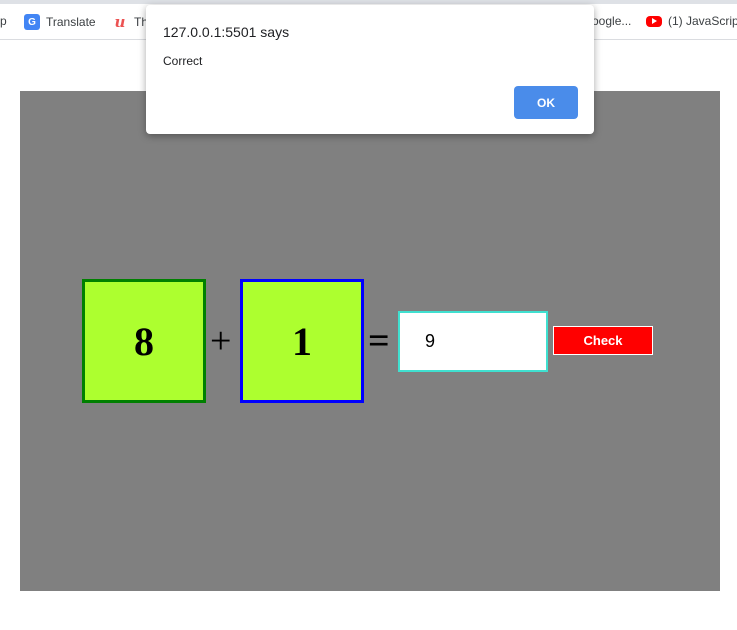  Describe the element at coordinates (473, 341) in the screenshot. I see `answer-input` at that location.